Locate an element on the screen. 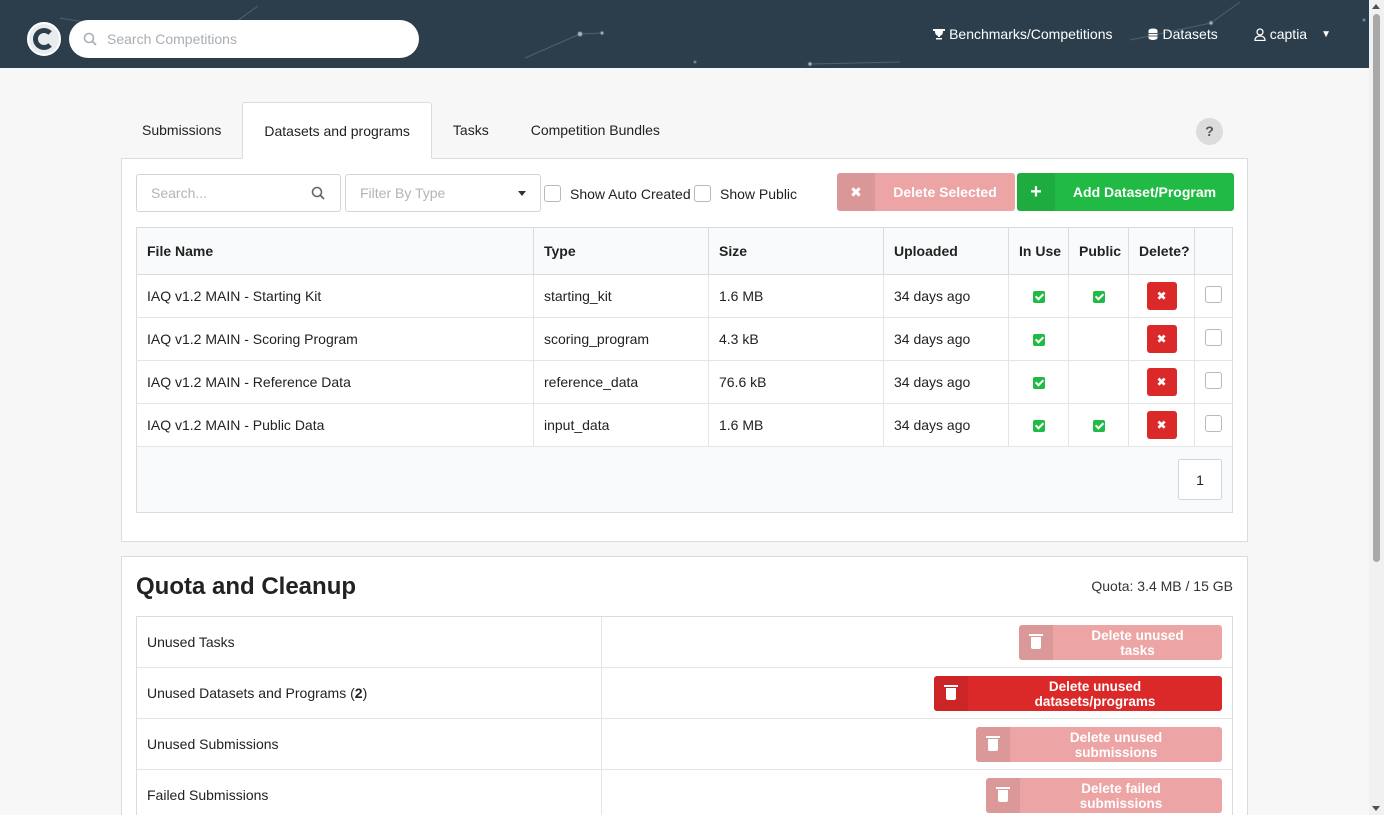 This screenshot has height=815, width=1384. filter-by-type-dropdown: Filter By Type is located at coordinates (443, 193).